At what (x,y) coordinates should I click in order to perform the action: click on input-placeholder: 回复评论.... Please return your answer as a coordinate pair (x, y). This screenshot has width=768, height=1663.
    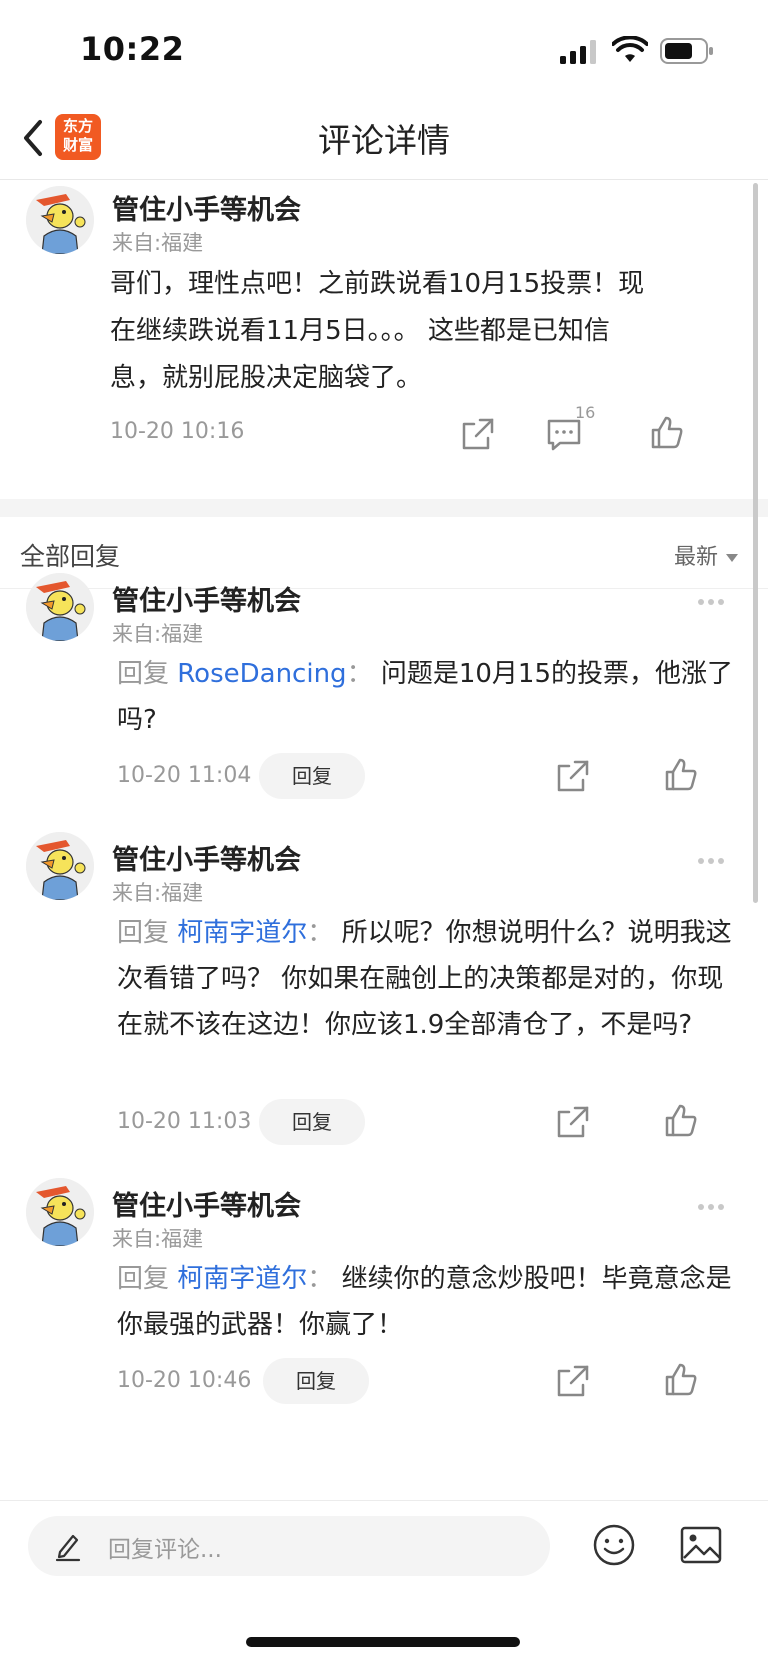
    Looking at the image, I should click on (165, 1550).